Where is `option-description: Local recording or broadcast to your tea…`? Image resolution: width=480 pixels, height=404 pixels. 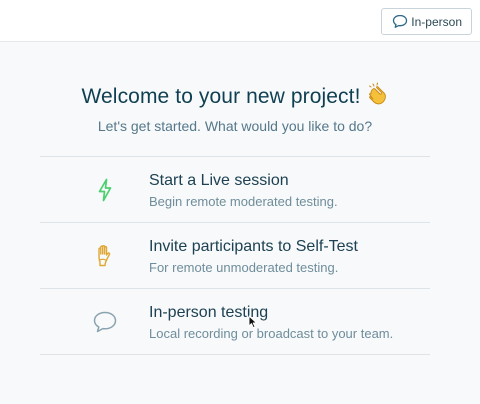
option-description: Local recording or broadcast to your tea… is located at coordinates (271, 333).